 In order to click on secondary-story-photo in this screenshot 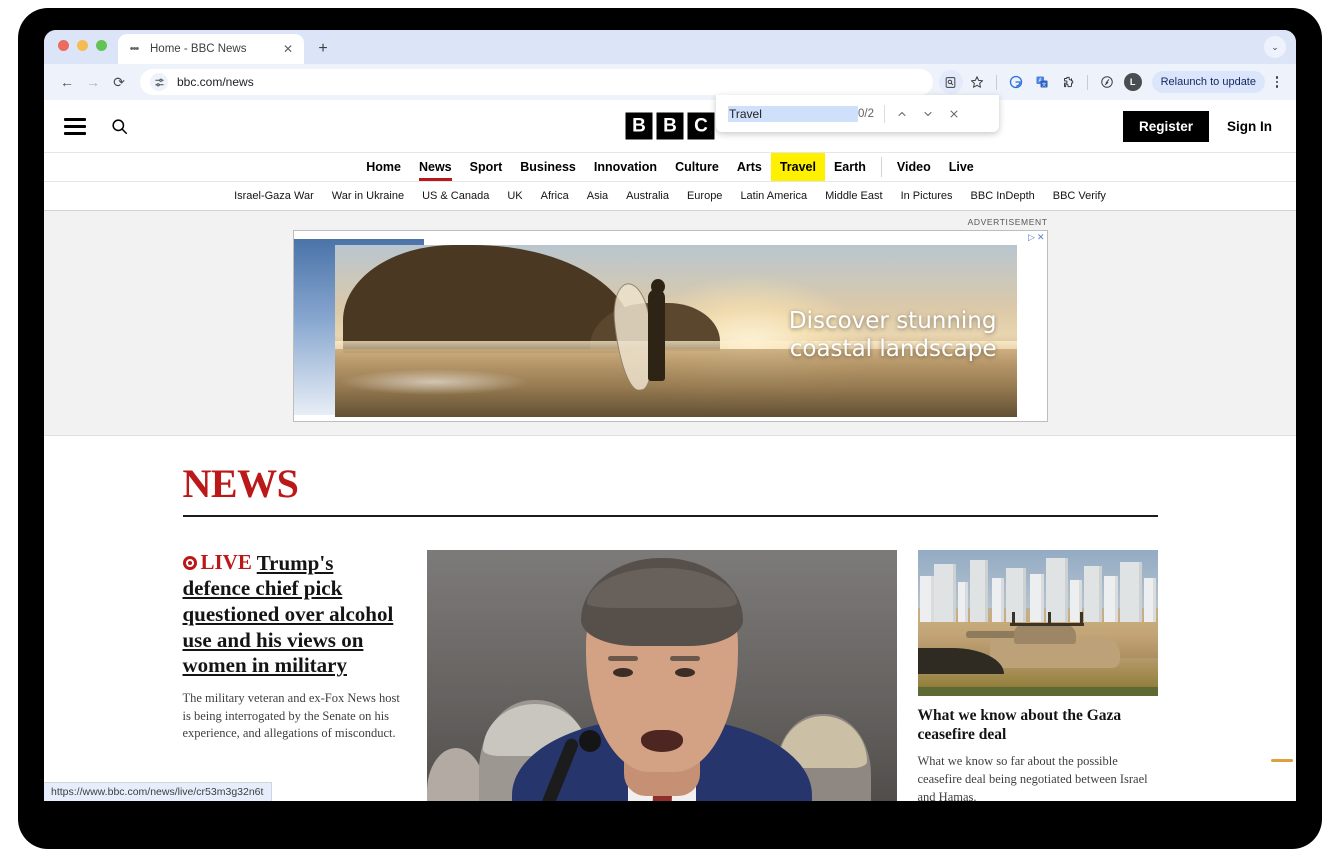, I will do `click(1037, 623)`.